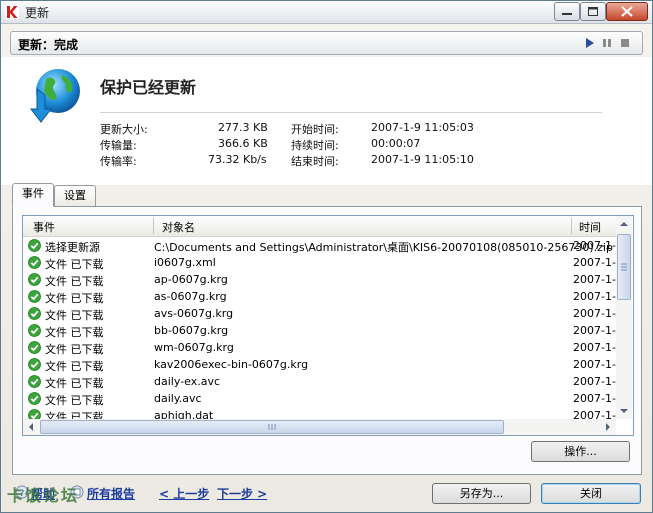  What do you see at coordinates (243, 127) in the screenshot?
I see `stat-value: 277.3 KB` at bounding box center [243, 127].